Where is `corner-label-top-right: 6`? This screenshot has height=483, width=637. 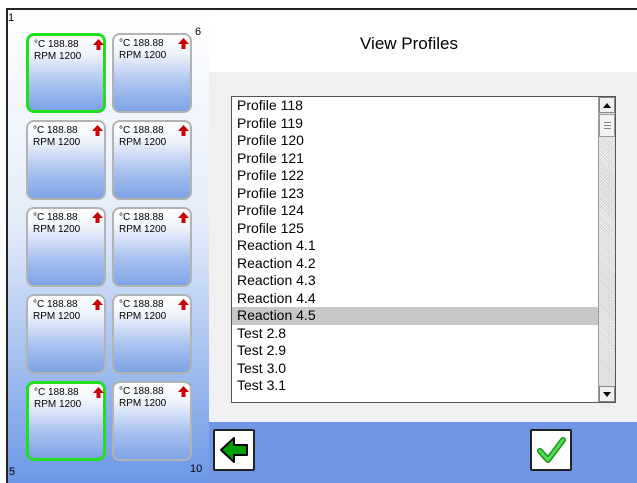
corner-label-top-right: 6 is located at coordinates (198, 32).